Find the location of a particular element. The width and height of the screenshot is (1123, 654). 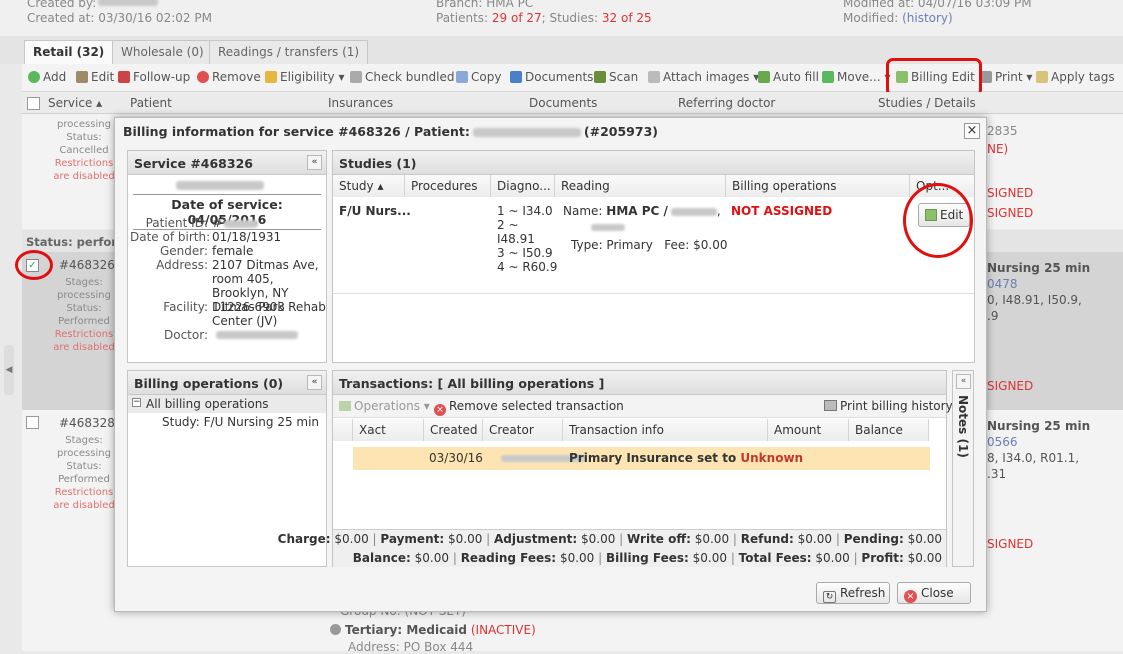

add-button: Add is located at coordinates (47, 77).